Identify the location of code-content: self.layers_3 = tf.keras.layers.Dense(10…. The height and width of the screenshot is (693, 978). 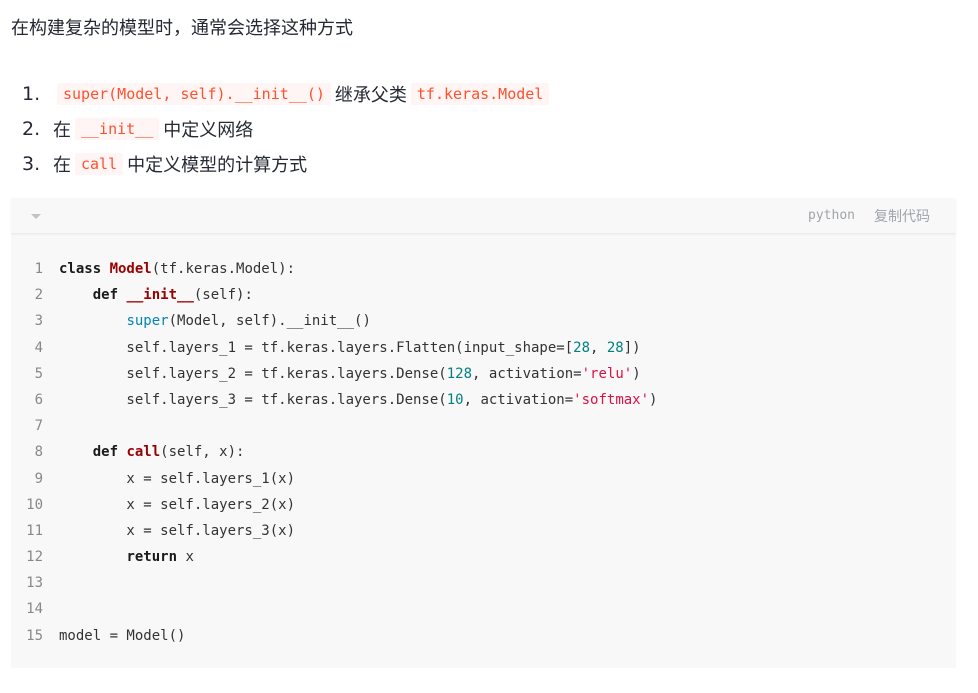
(358, 400).